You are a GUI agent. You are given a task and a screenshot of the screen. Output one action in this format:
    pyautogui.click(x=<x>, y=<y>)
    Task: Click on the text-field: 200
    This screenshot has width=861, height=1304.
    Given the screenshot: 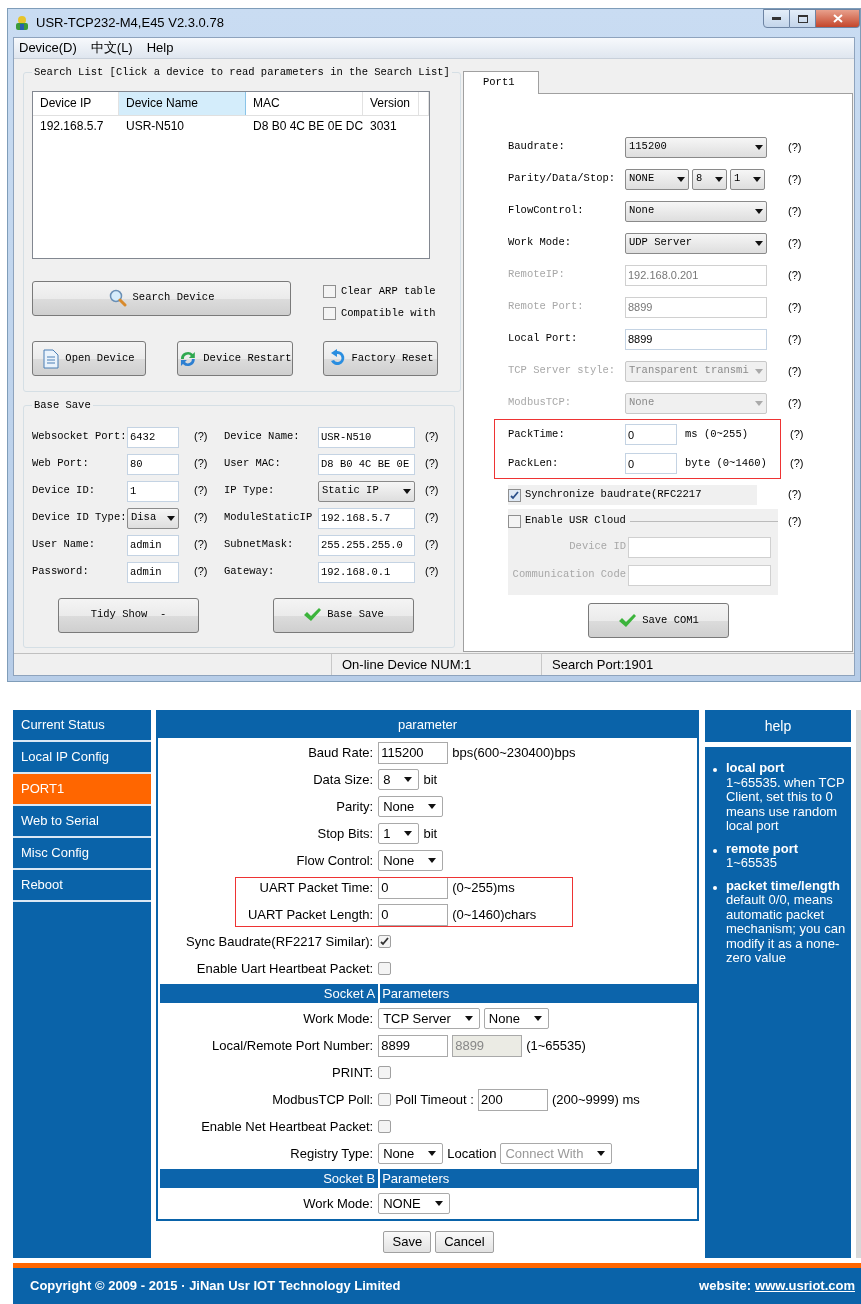 What is the action you would take?
    pyautogui.click(x=512, y=1099)
    